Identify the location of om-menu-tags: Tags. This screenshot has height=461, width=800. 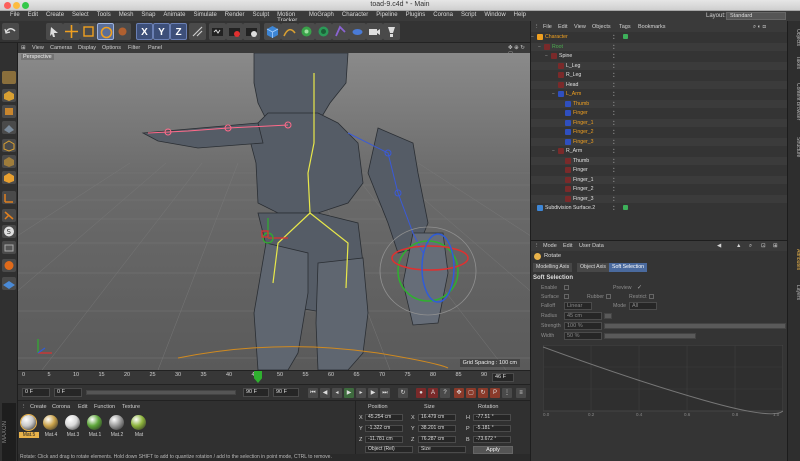
(625, 27).